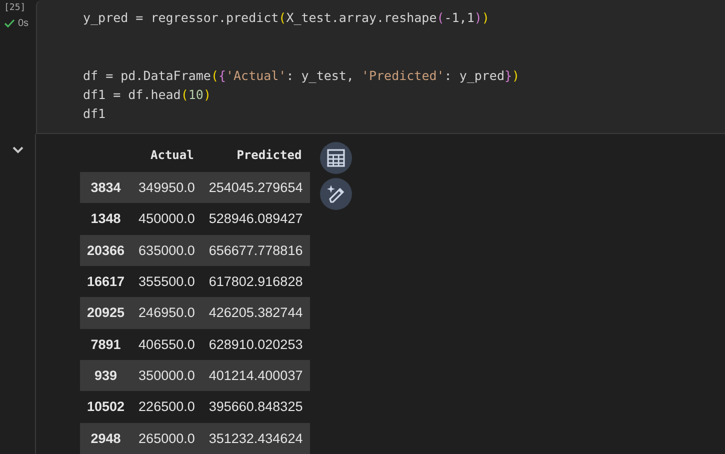  I want to click on row-index: 1348, so click(106, 219).